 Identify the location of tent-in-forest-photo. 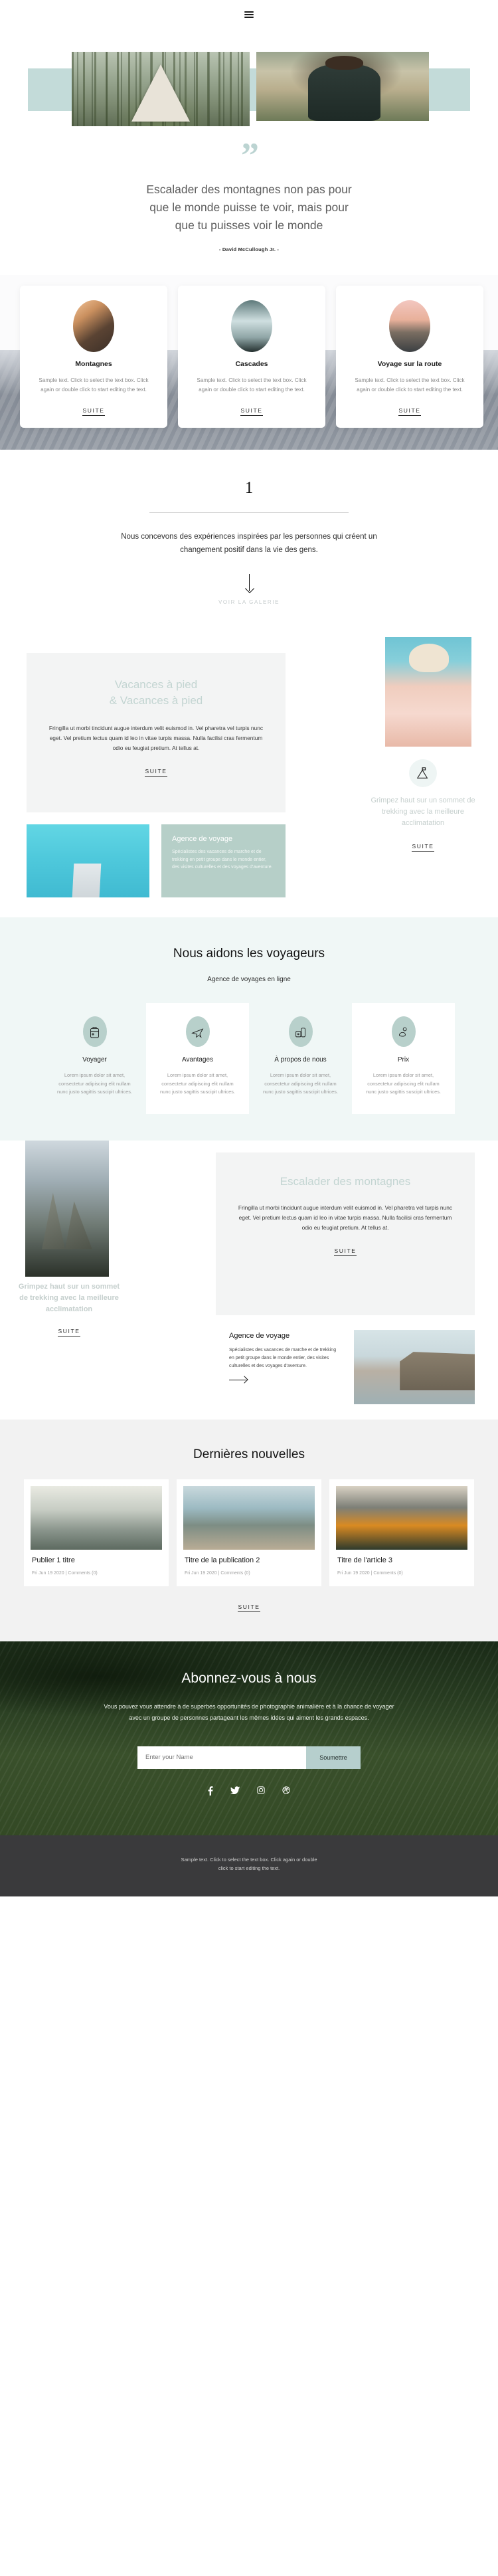
(161, 89).